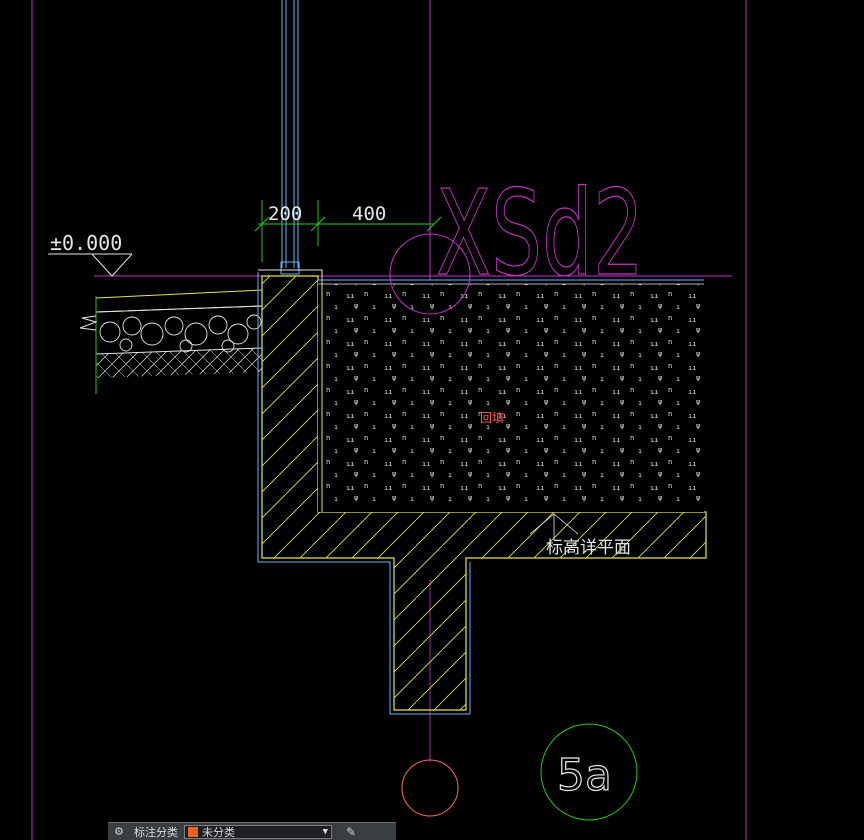 This screenshot has height=840, width=864. I want to click on axis-bubble, so click(430, 788).